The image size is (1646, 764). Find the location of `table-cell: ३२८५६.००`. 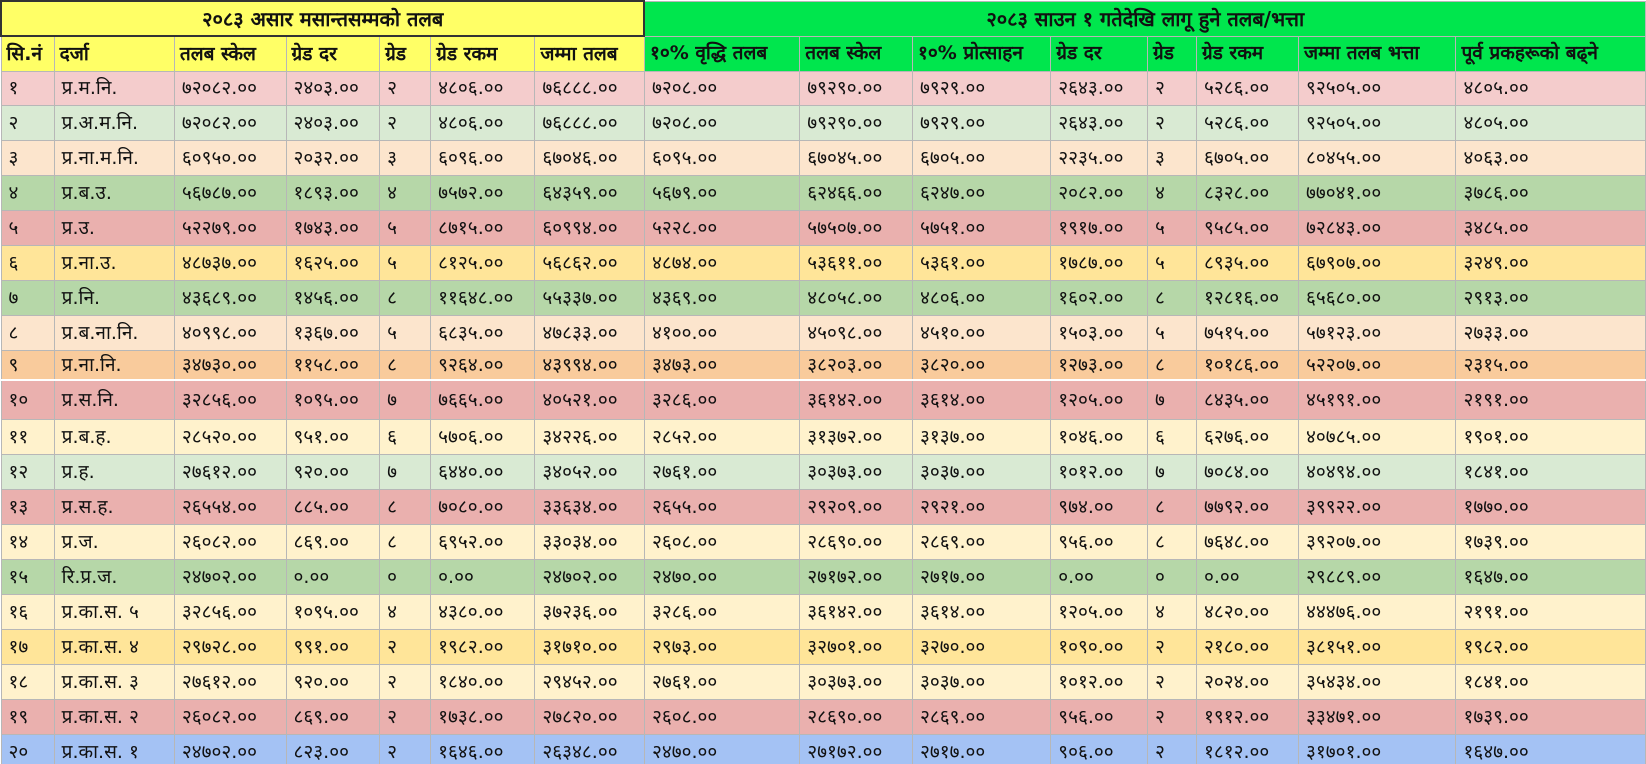

table-cell: ३२८५६.०० is located at coordinates (230, 612).